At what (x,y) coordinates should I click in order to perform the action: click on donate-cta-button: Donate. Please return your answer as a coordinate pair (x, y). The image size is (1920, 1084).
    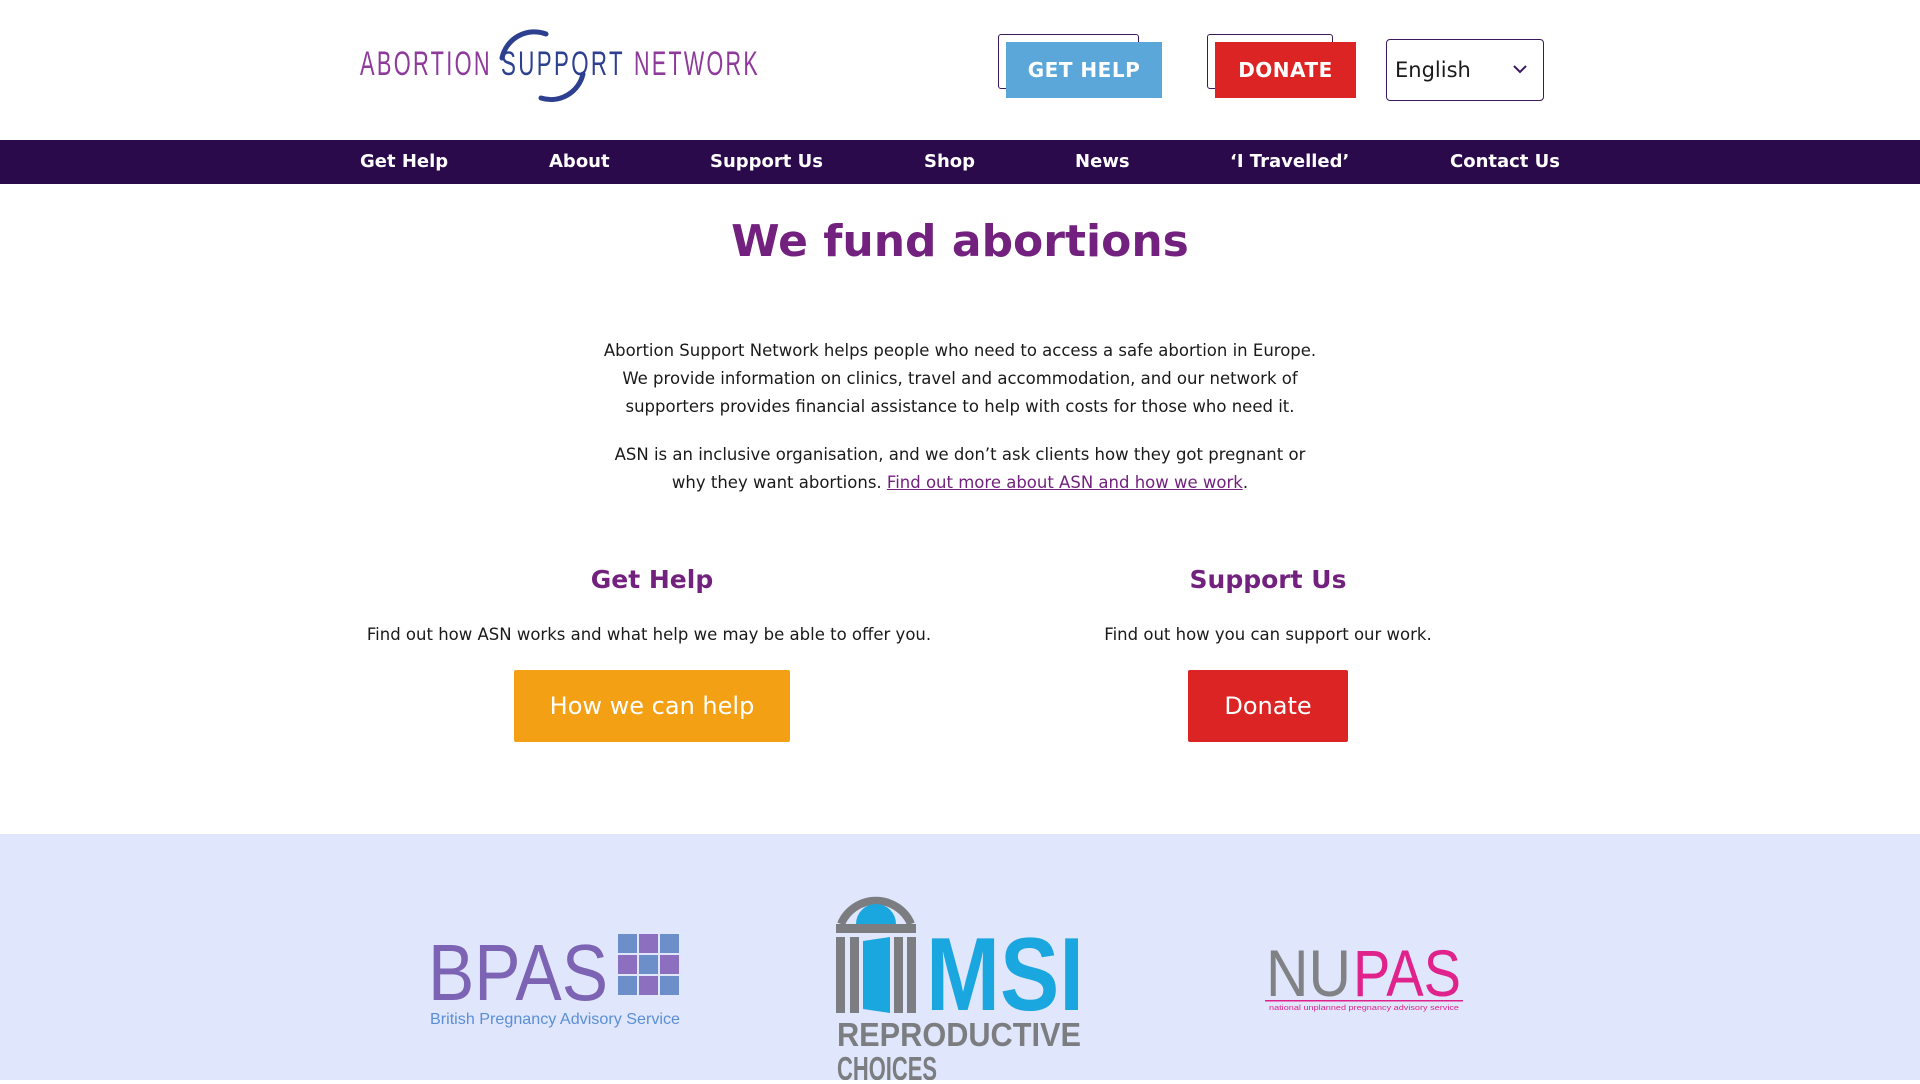
    Looking at the image, I should click on (1268, 706).